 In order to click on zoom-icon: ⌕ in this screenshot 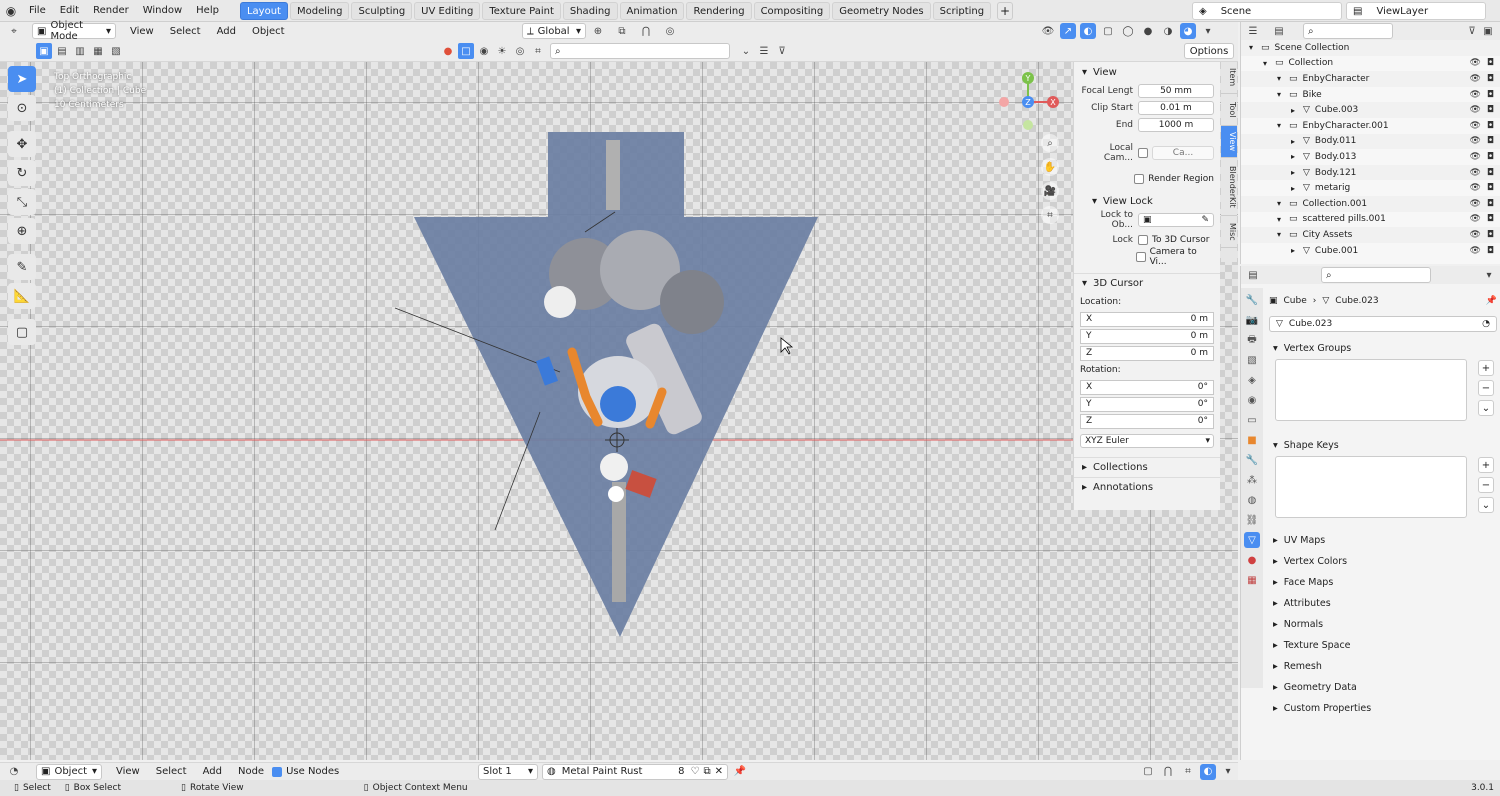, I will do `click(1050, 143)`.